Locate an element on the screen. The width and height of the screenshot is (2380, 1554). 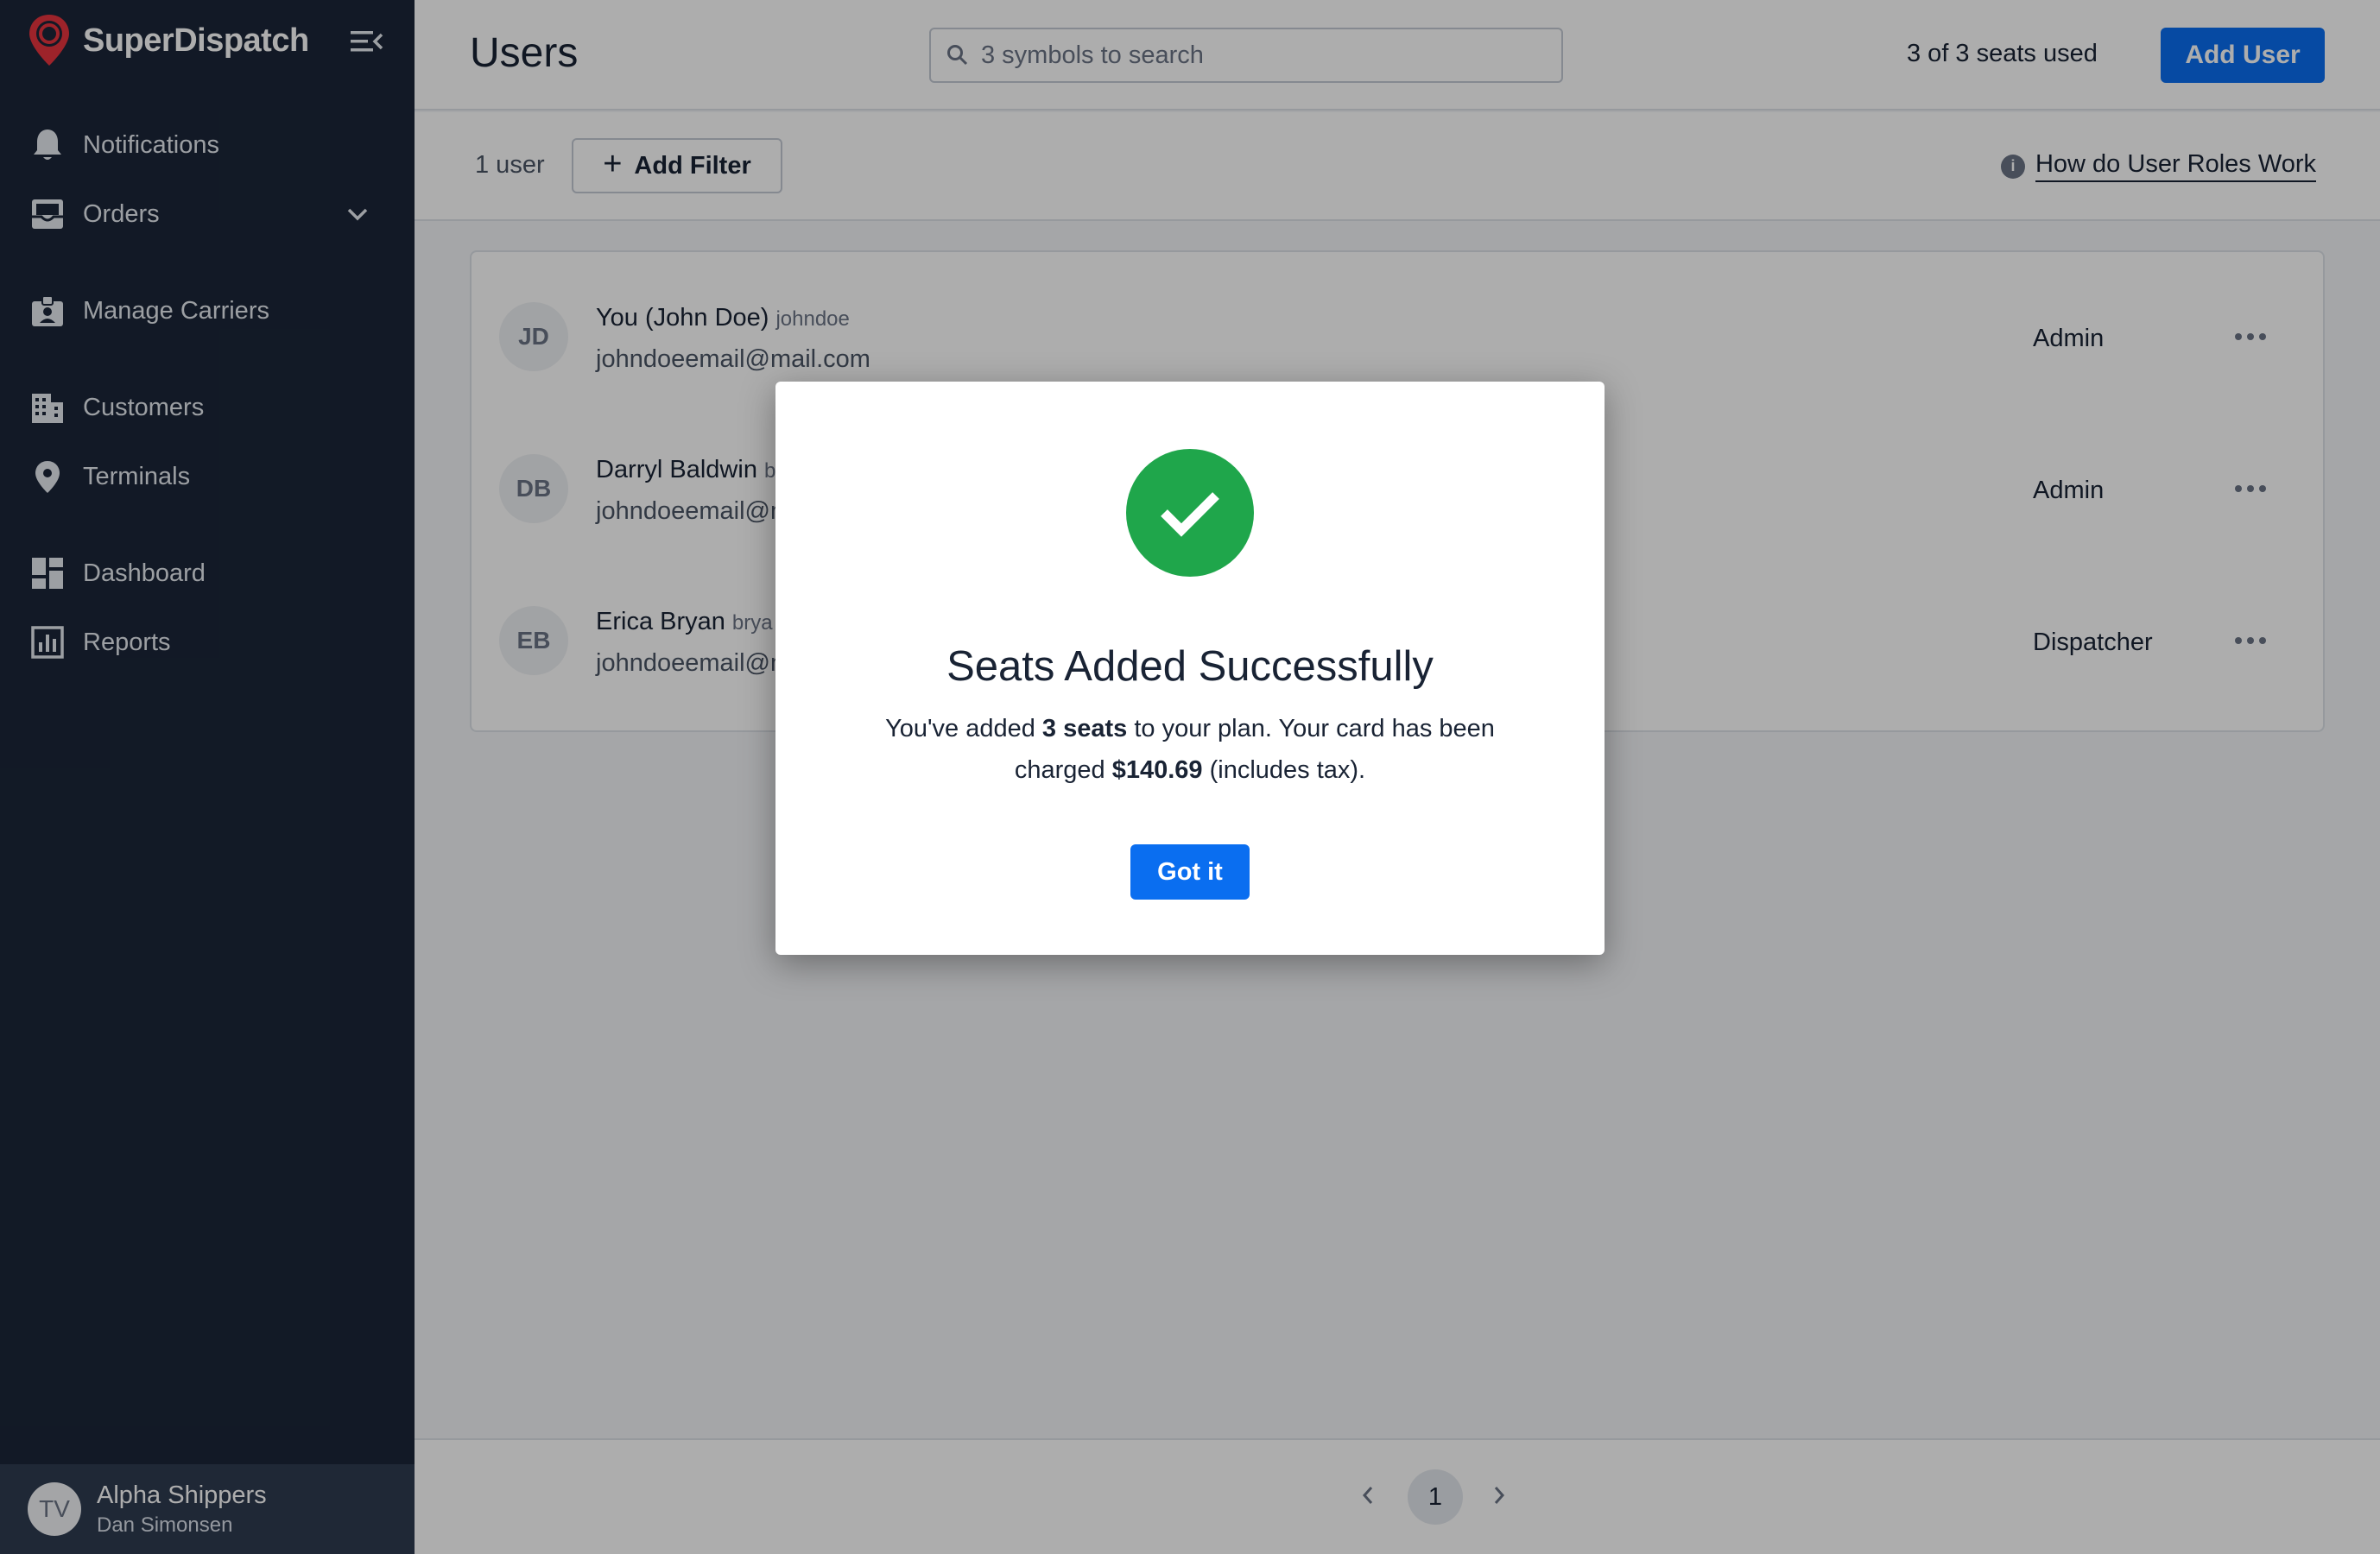
dialog-message-text: (includes tax). is located at coordinates (1284, 770).